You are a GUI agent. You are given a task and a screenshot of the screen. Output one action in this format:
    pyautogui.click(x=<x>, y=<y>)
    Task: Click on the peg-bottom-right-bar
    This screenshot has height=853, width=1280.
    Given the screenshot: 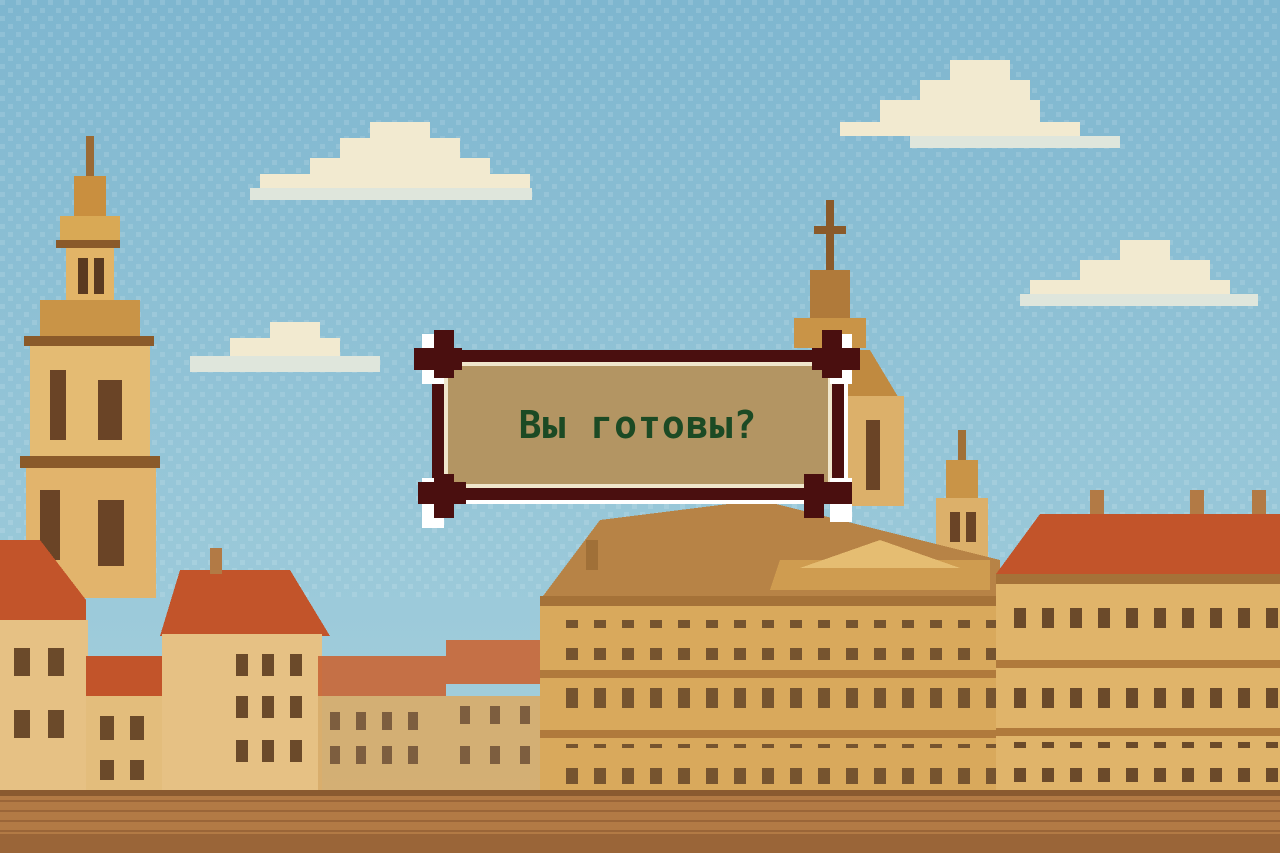 What is the action you would take?
    pyautogui.click(x=828, y=493)
    